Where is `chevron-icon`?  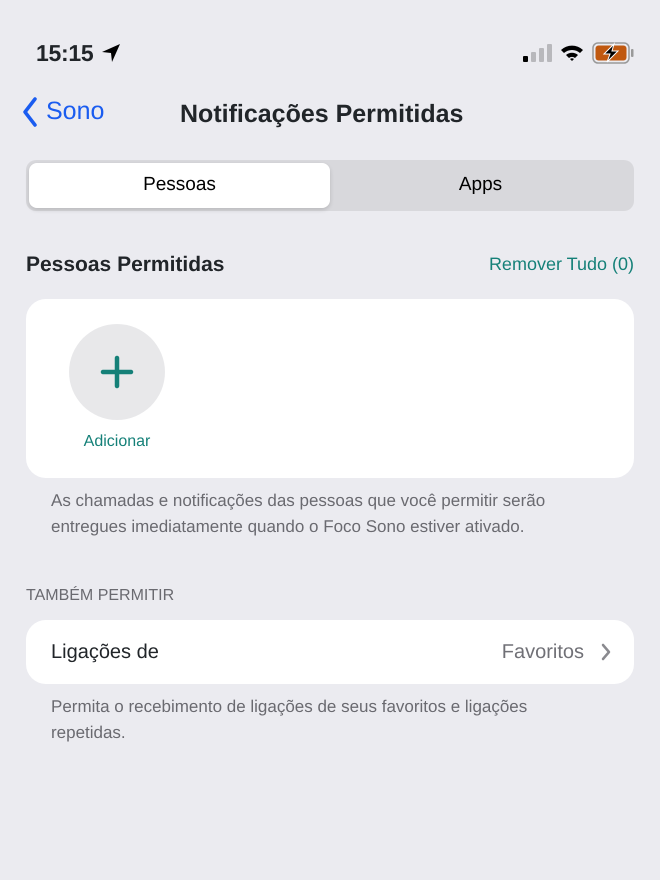 chevron-icon is located at coordinates (606, 652).